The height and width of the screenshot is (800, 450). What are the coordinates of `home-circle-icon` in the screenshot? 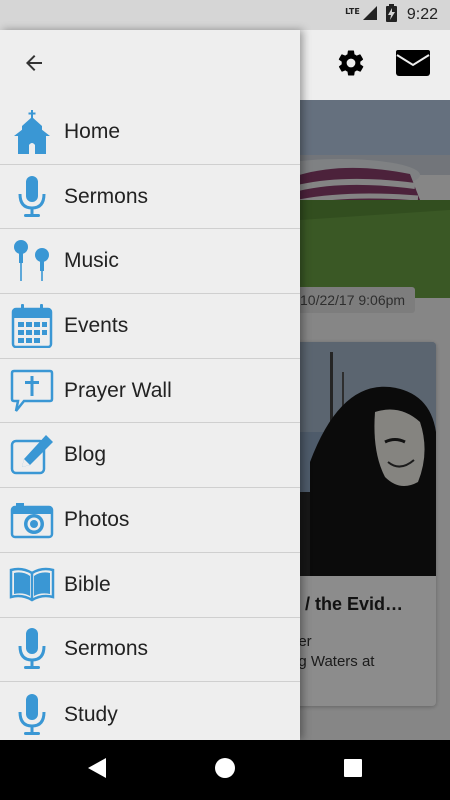 It's located at (225, 770).